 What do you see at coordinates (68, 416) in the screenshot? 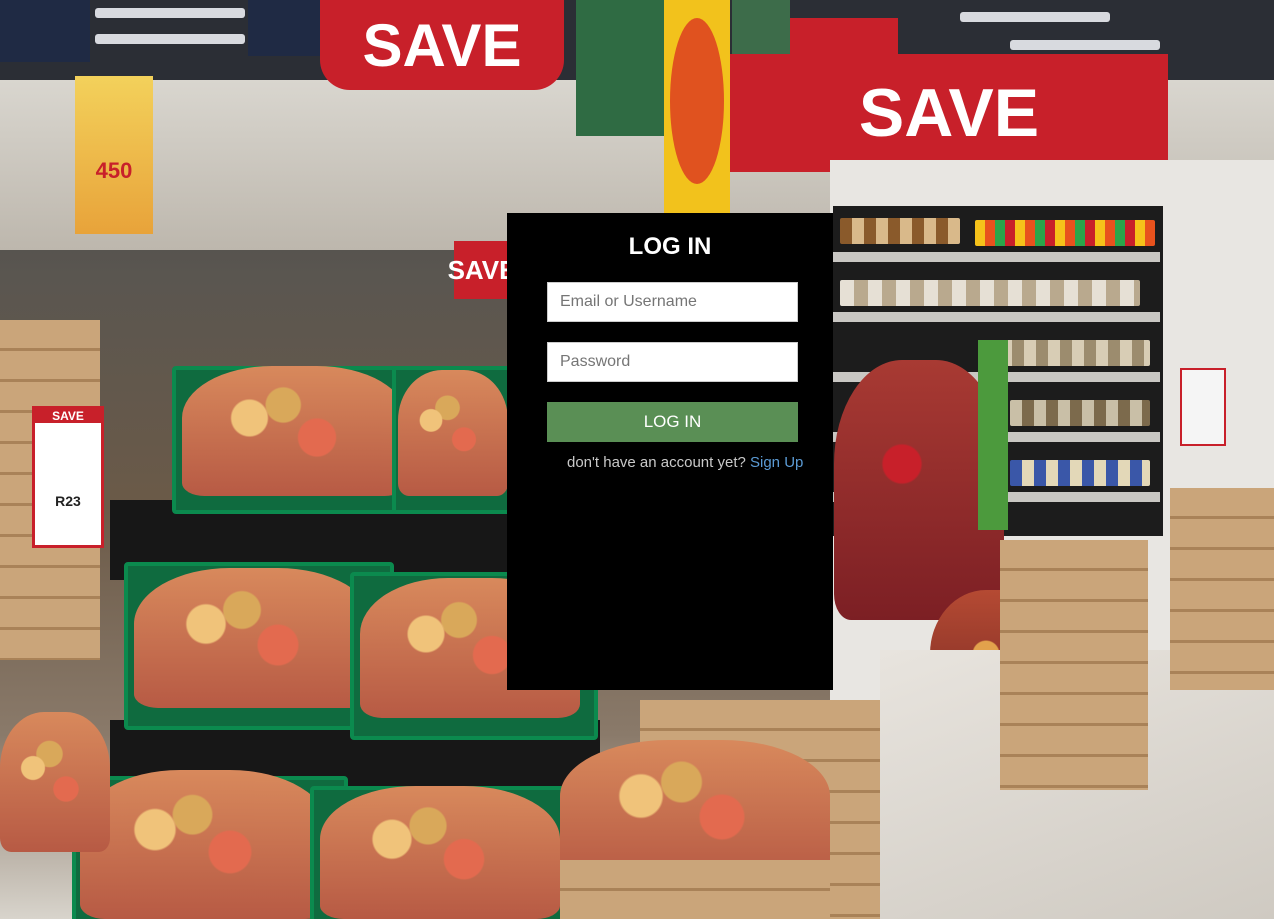
I see `price-tag-header: SAVE` at bounding box center [68, 416].